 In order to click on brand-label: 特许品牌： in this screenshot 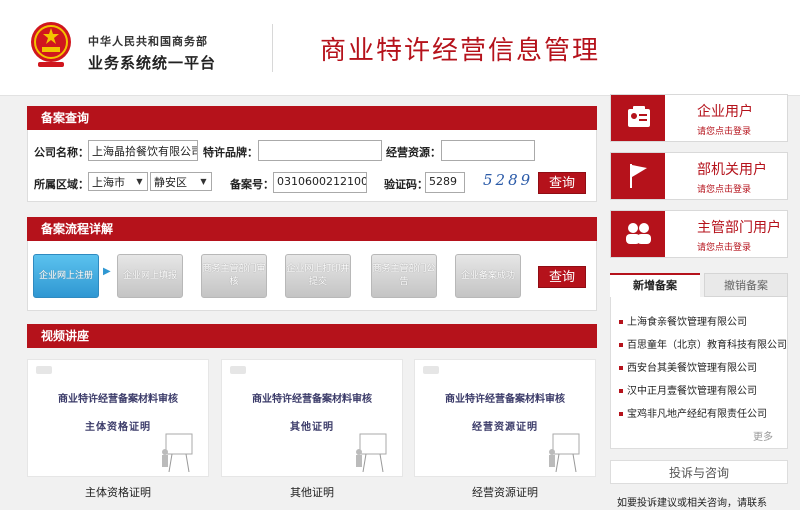, I will do `click(230, 152)`.